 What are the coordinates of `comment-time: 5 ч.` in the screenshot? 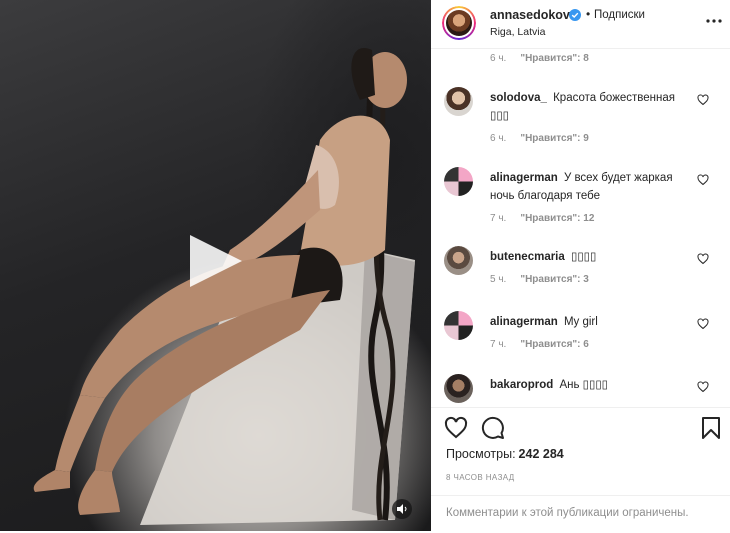 It's located at (498, 279).